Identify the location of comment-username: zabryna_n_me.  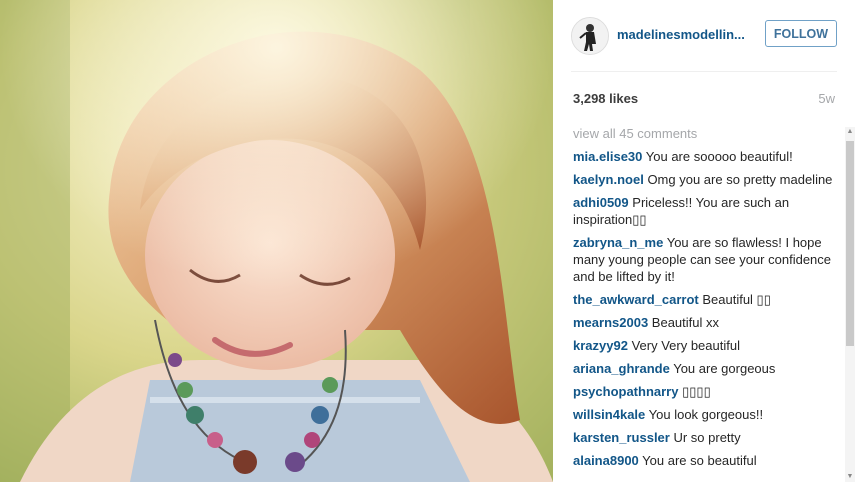
(618, 242).